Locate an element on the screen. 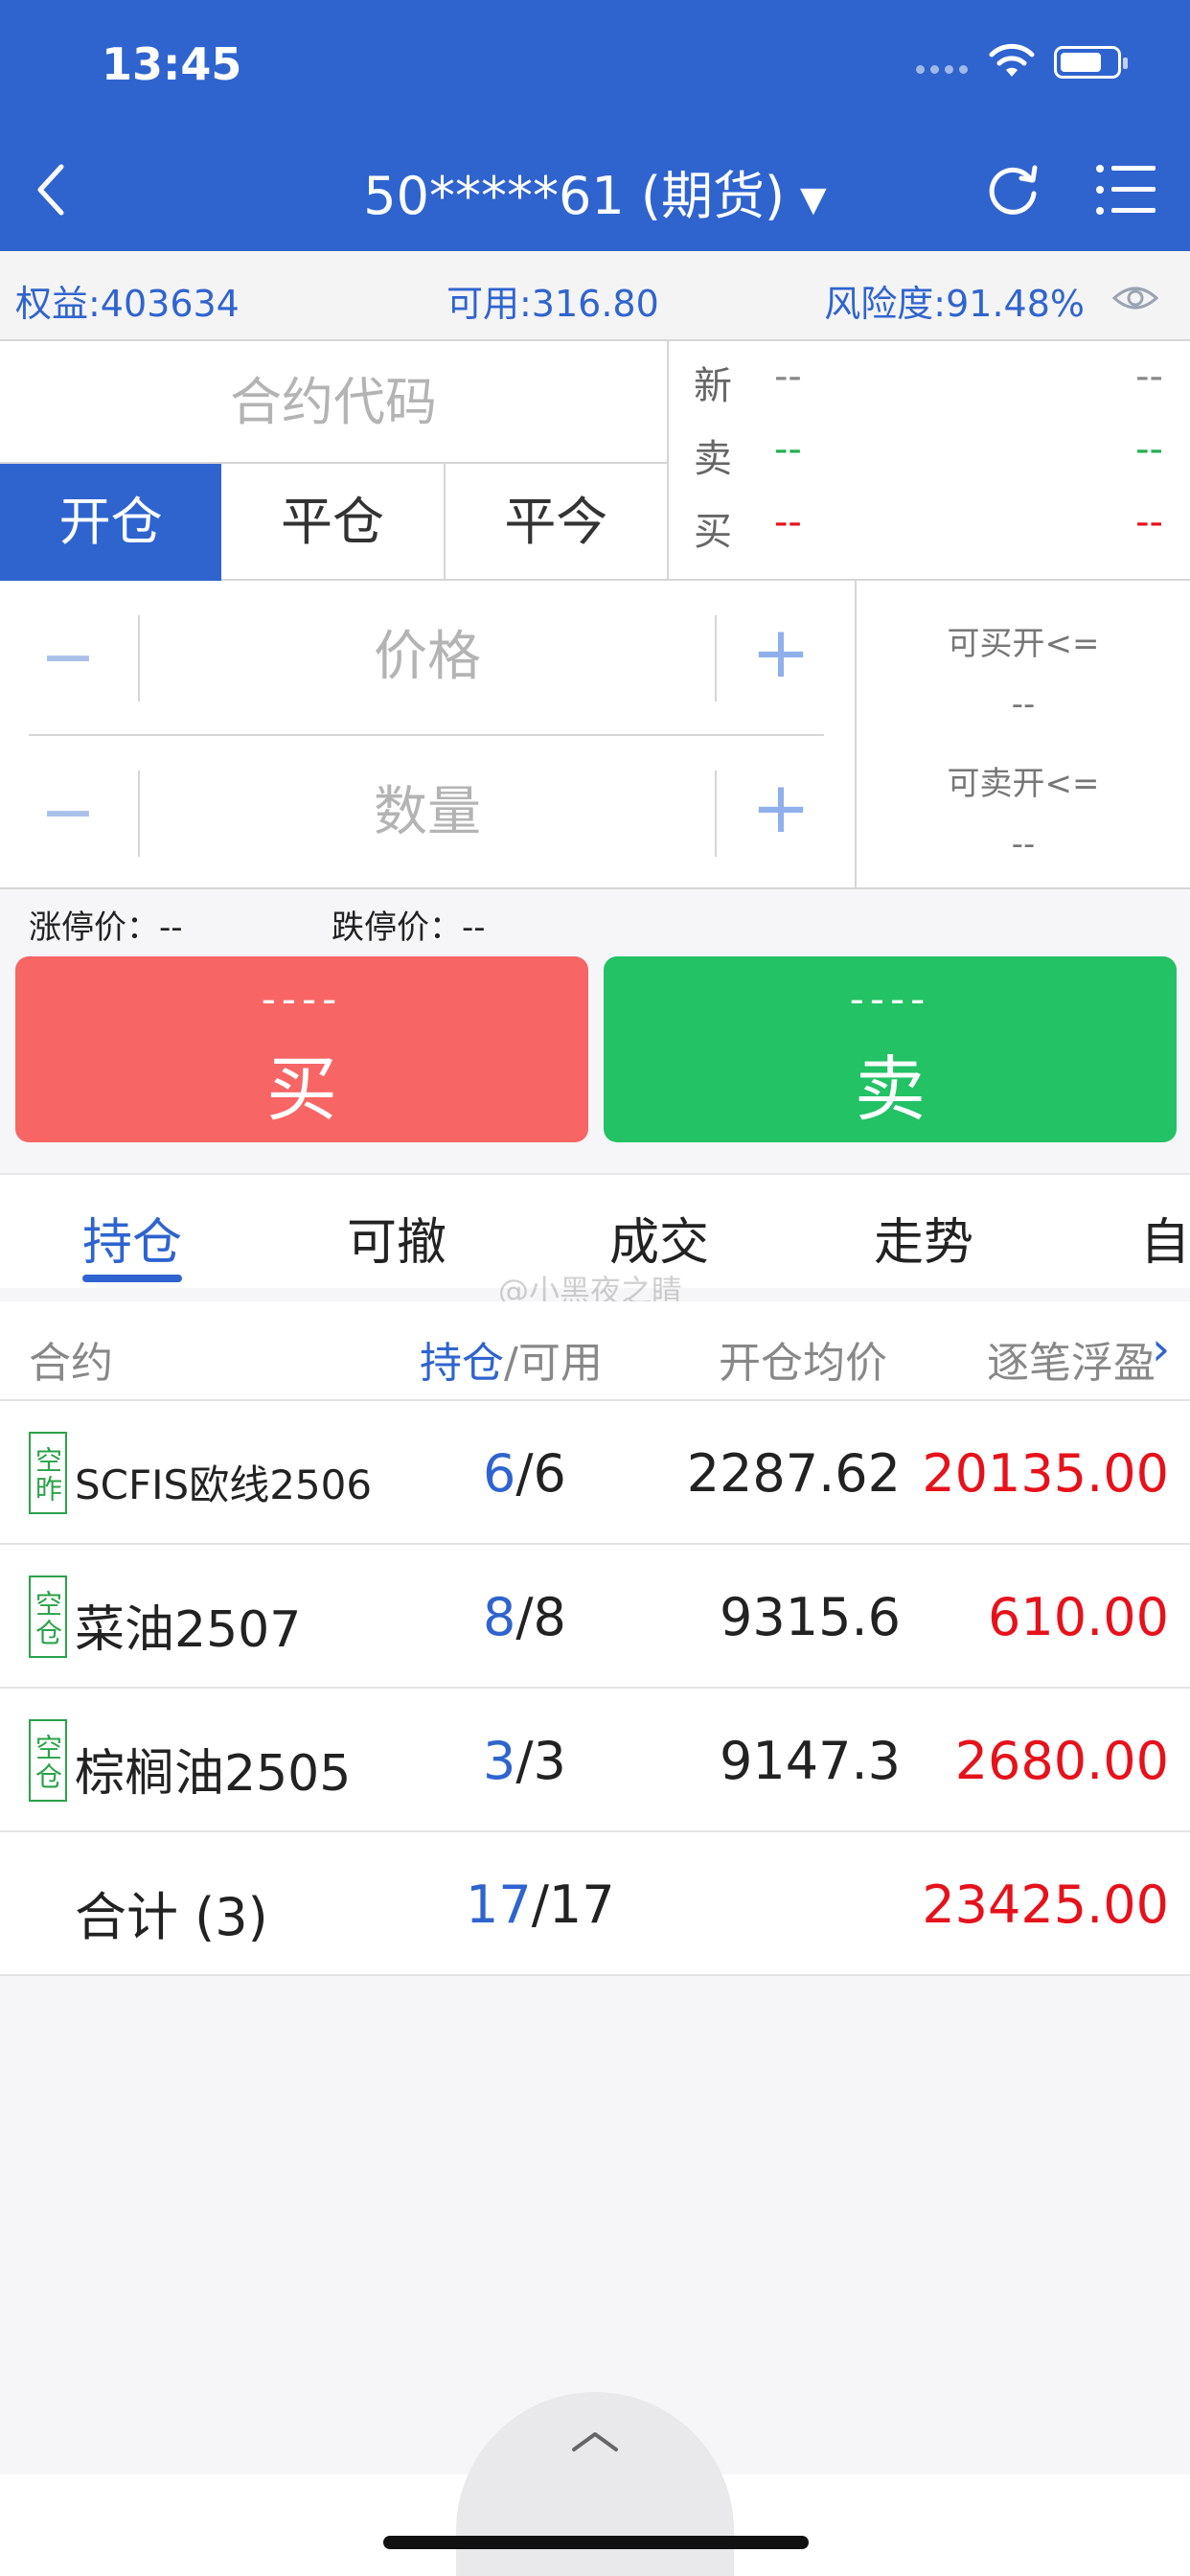 The width and height of the screenshot is (1190, 2576). mode-close-today: 平今 is located at coordinates (555, 522).